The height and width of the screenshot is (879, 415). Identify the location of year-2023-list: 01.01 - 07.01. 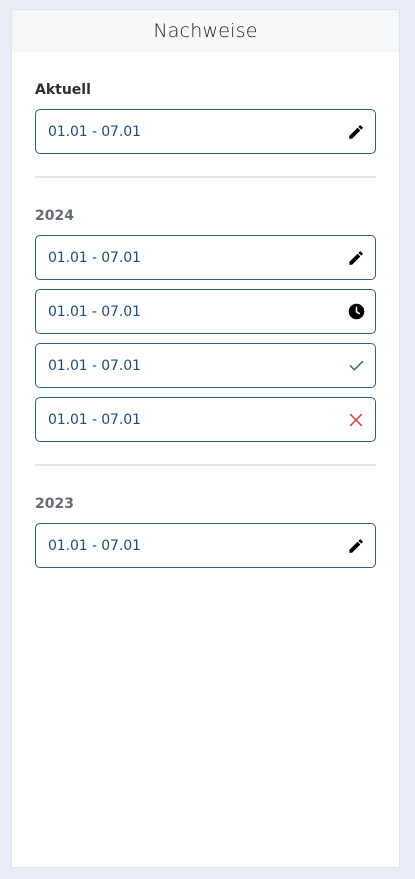
(205, 545).